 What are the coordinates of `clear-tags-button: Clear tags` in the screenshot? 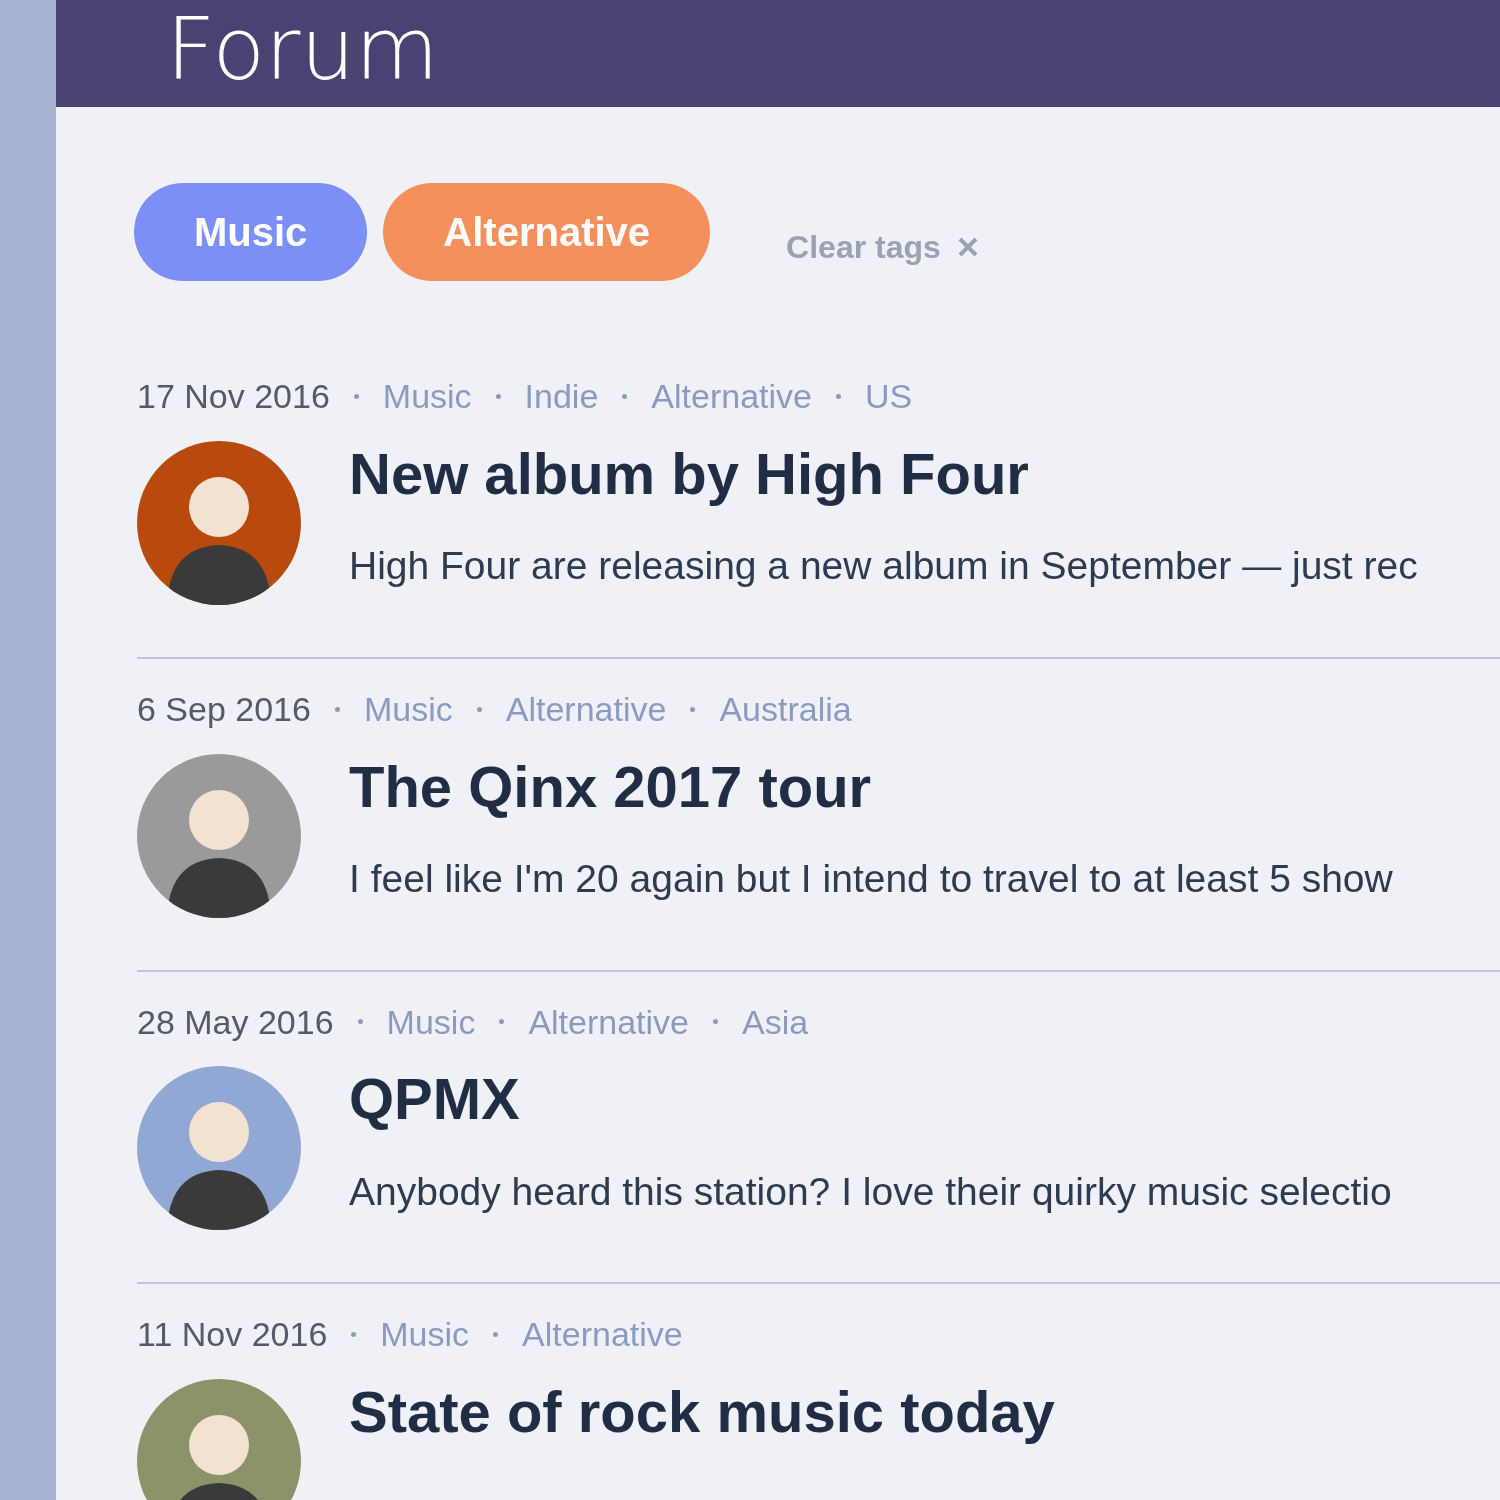 It's located at (882, 247).